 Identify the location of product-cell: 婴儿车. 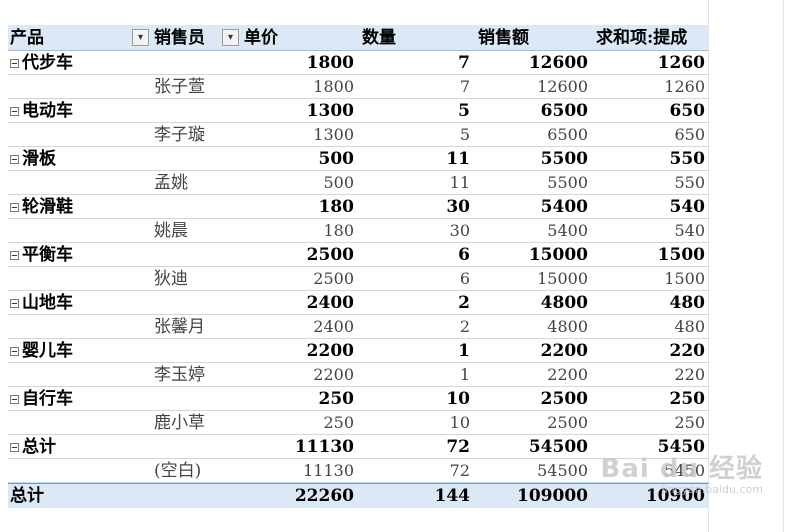
(85, 351).